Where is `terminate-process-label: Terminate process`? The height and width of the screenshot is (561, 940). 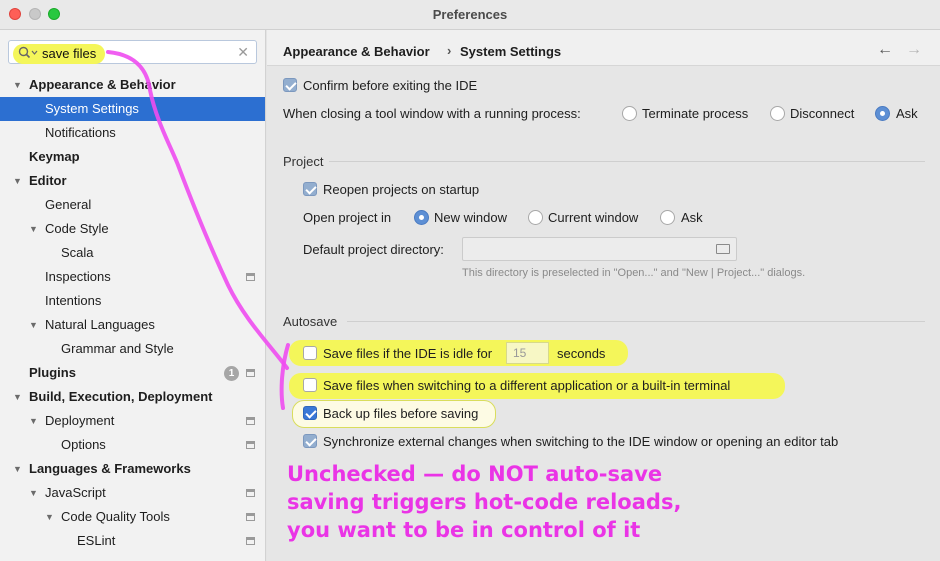 terminate-process-label: Terminate process is located at coordinates (695, 113).